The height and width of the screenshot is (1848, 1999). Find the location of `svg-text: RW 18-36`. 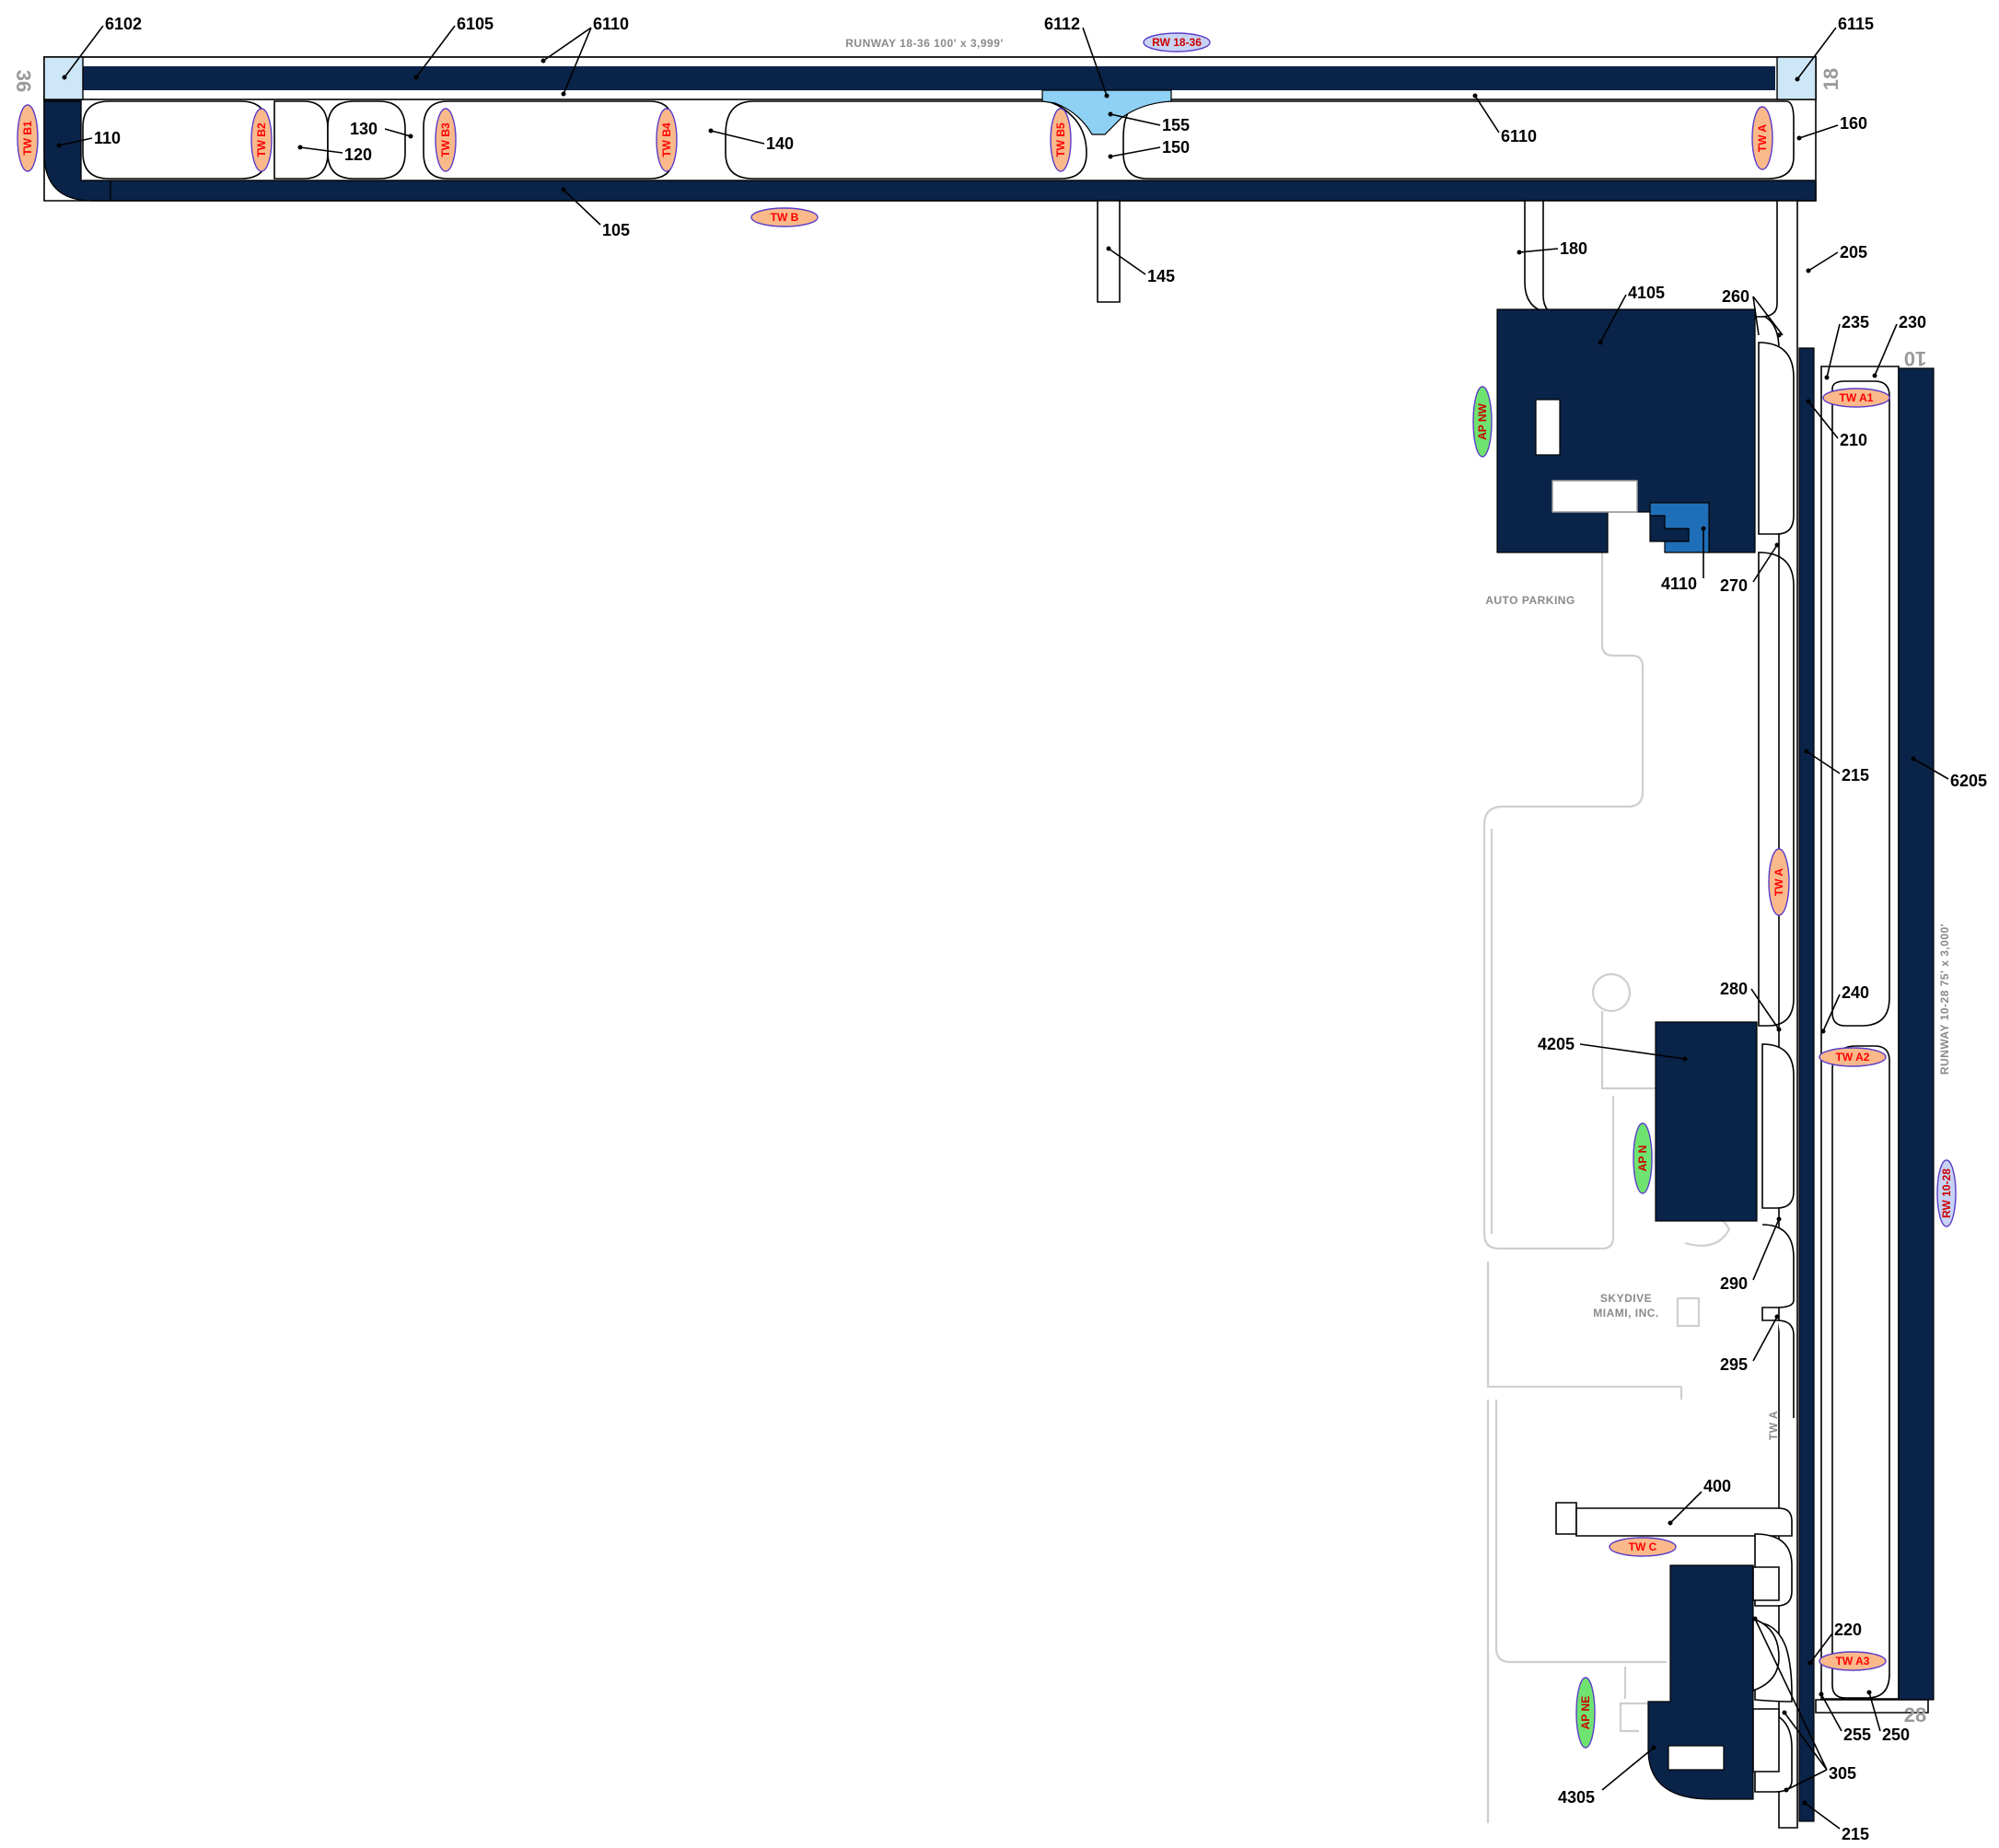

svg-text: RW 18-36 is located at coordinates (1177, 42).